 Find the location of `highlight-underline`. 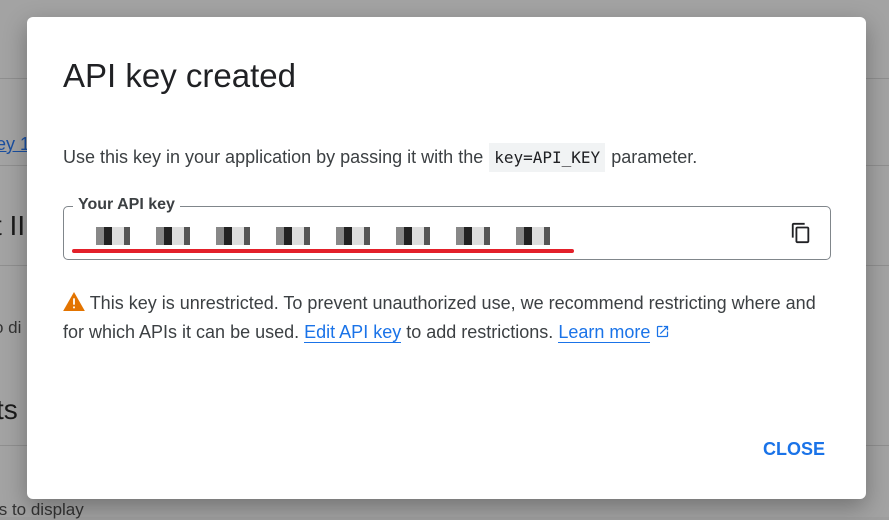

highlight-underline is located at coordinates (323, 251).